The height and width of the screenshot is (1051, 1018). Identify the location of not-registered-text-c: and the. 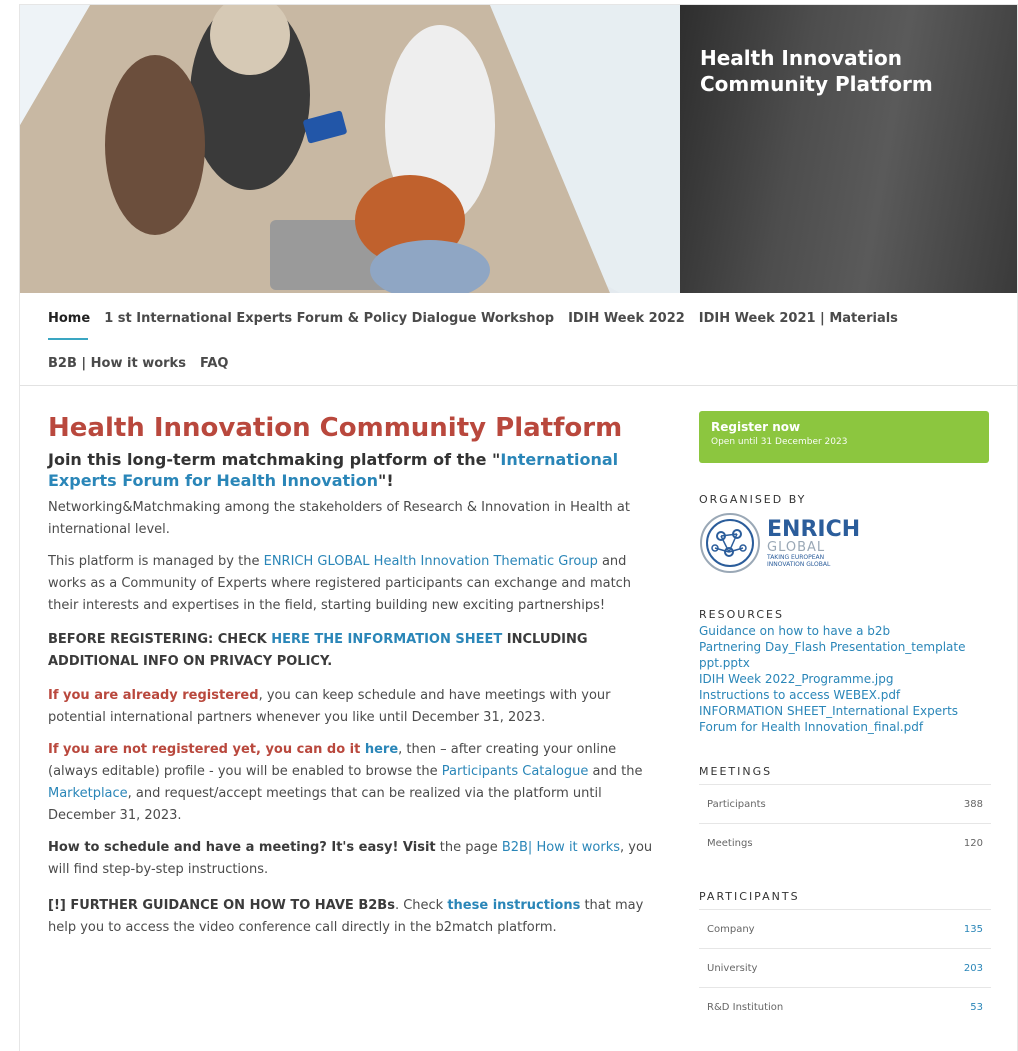
(615, 771).